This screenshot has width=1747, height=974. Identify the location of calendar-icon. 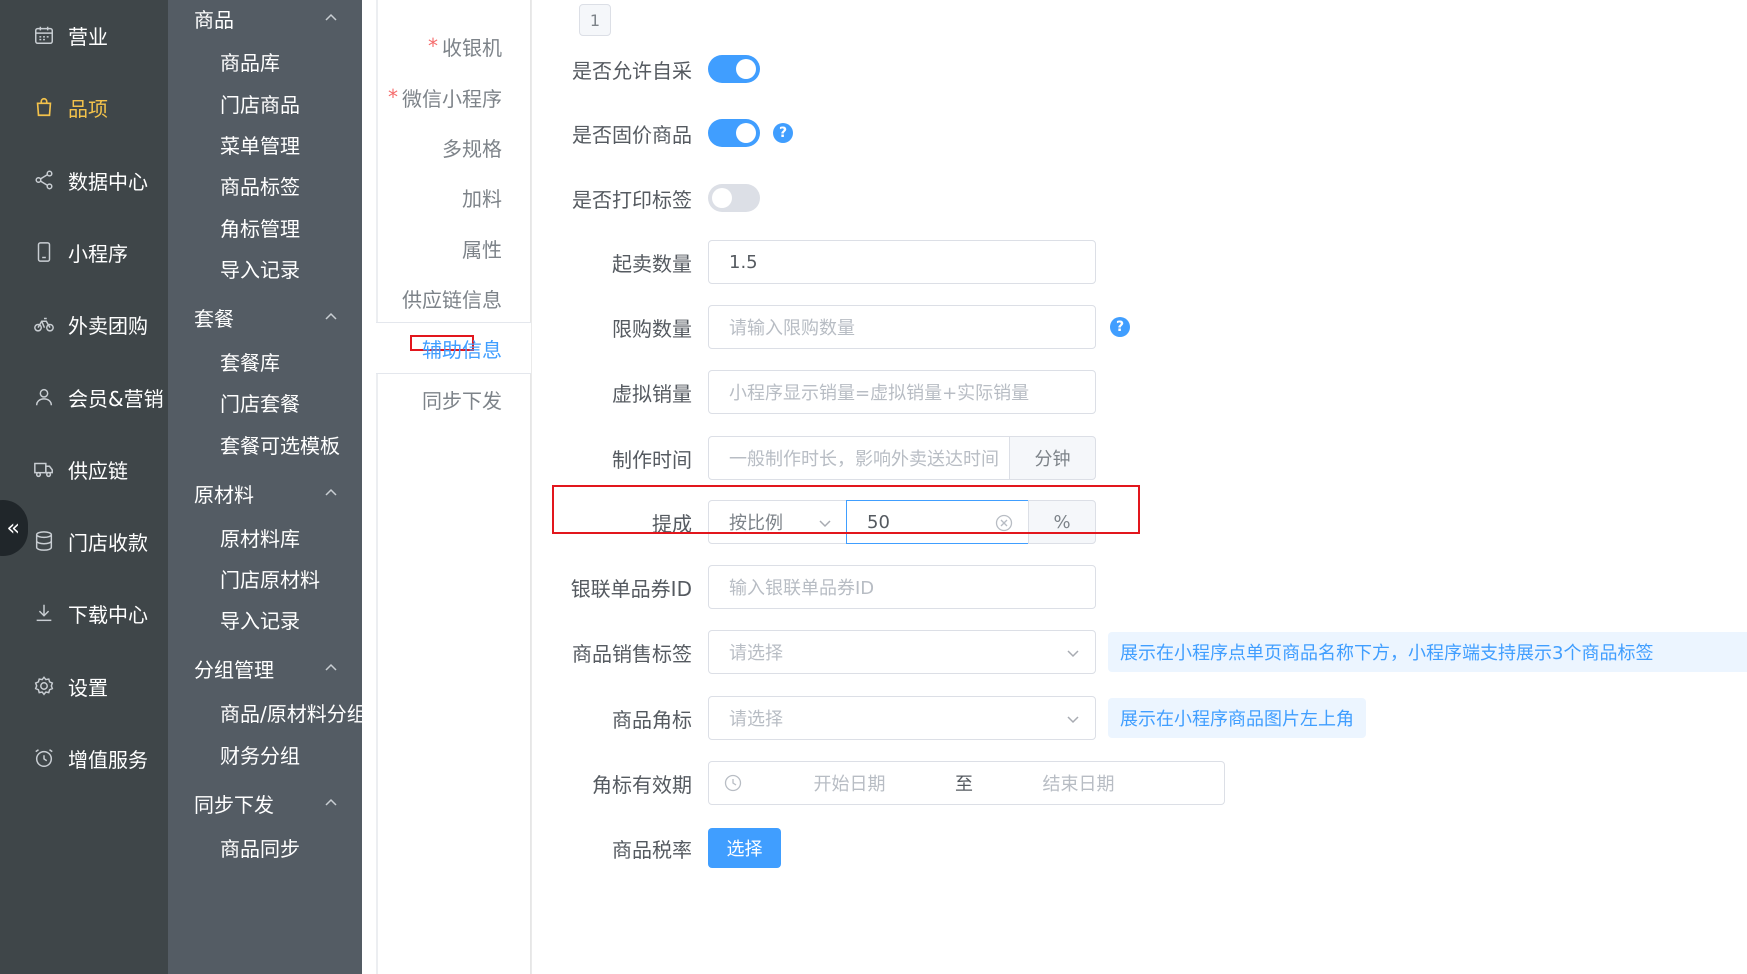
(44, 35).